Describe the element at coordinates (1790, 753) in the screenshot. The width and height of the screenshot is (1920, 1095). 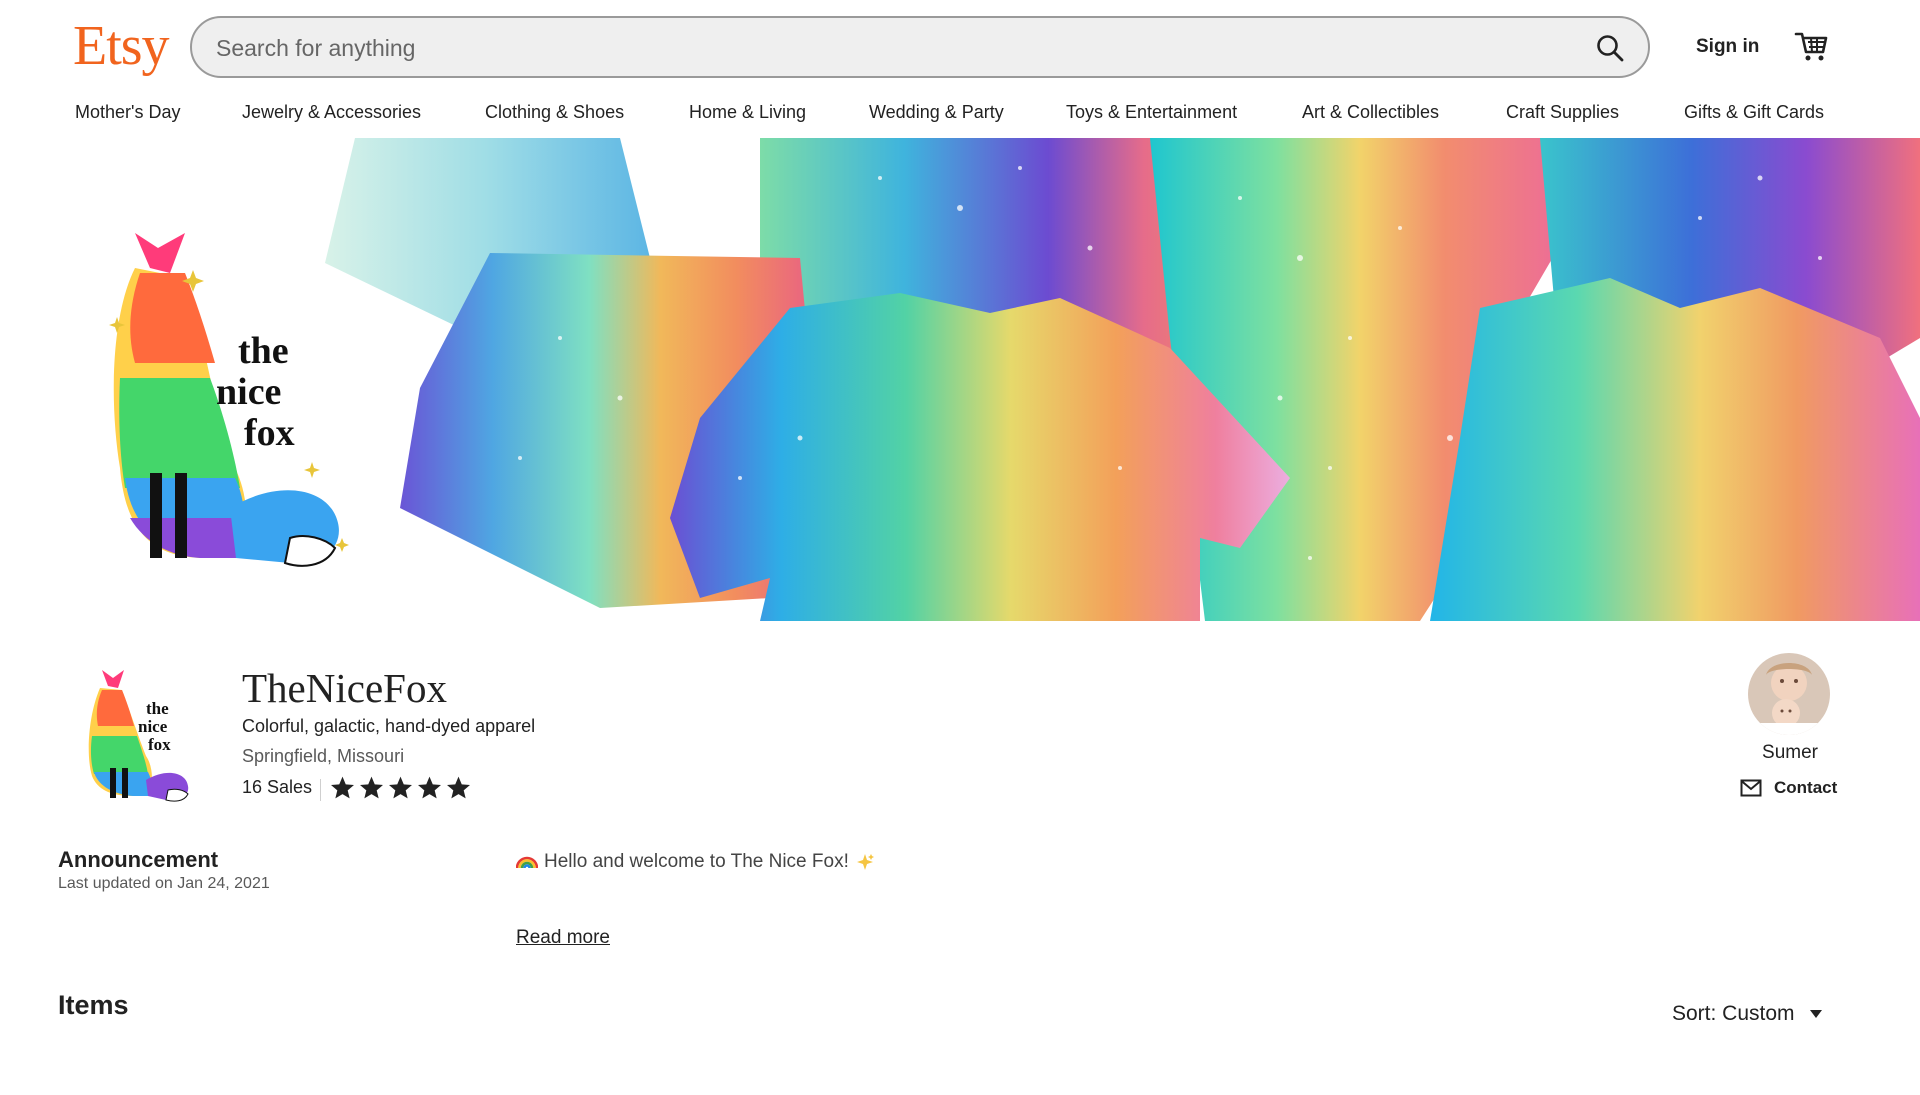
I see `owner-name: Sumer` at that location.